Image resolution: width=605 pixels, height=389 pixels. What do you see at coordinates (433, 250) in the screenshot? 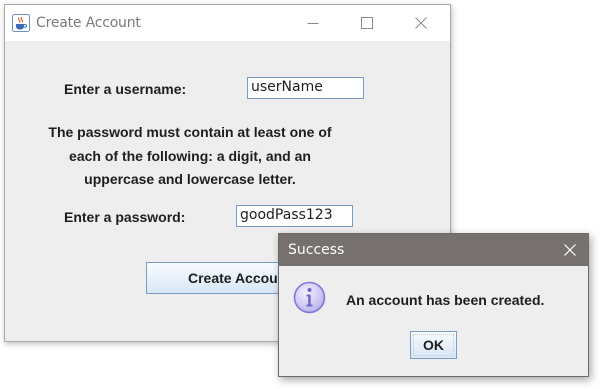
I see `dialog-title-bar: Success` at bounding box center [433, 250].